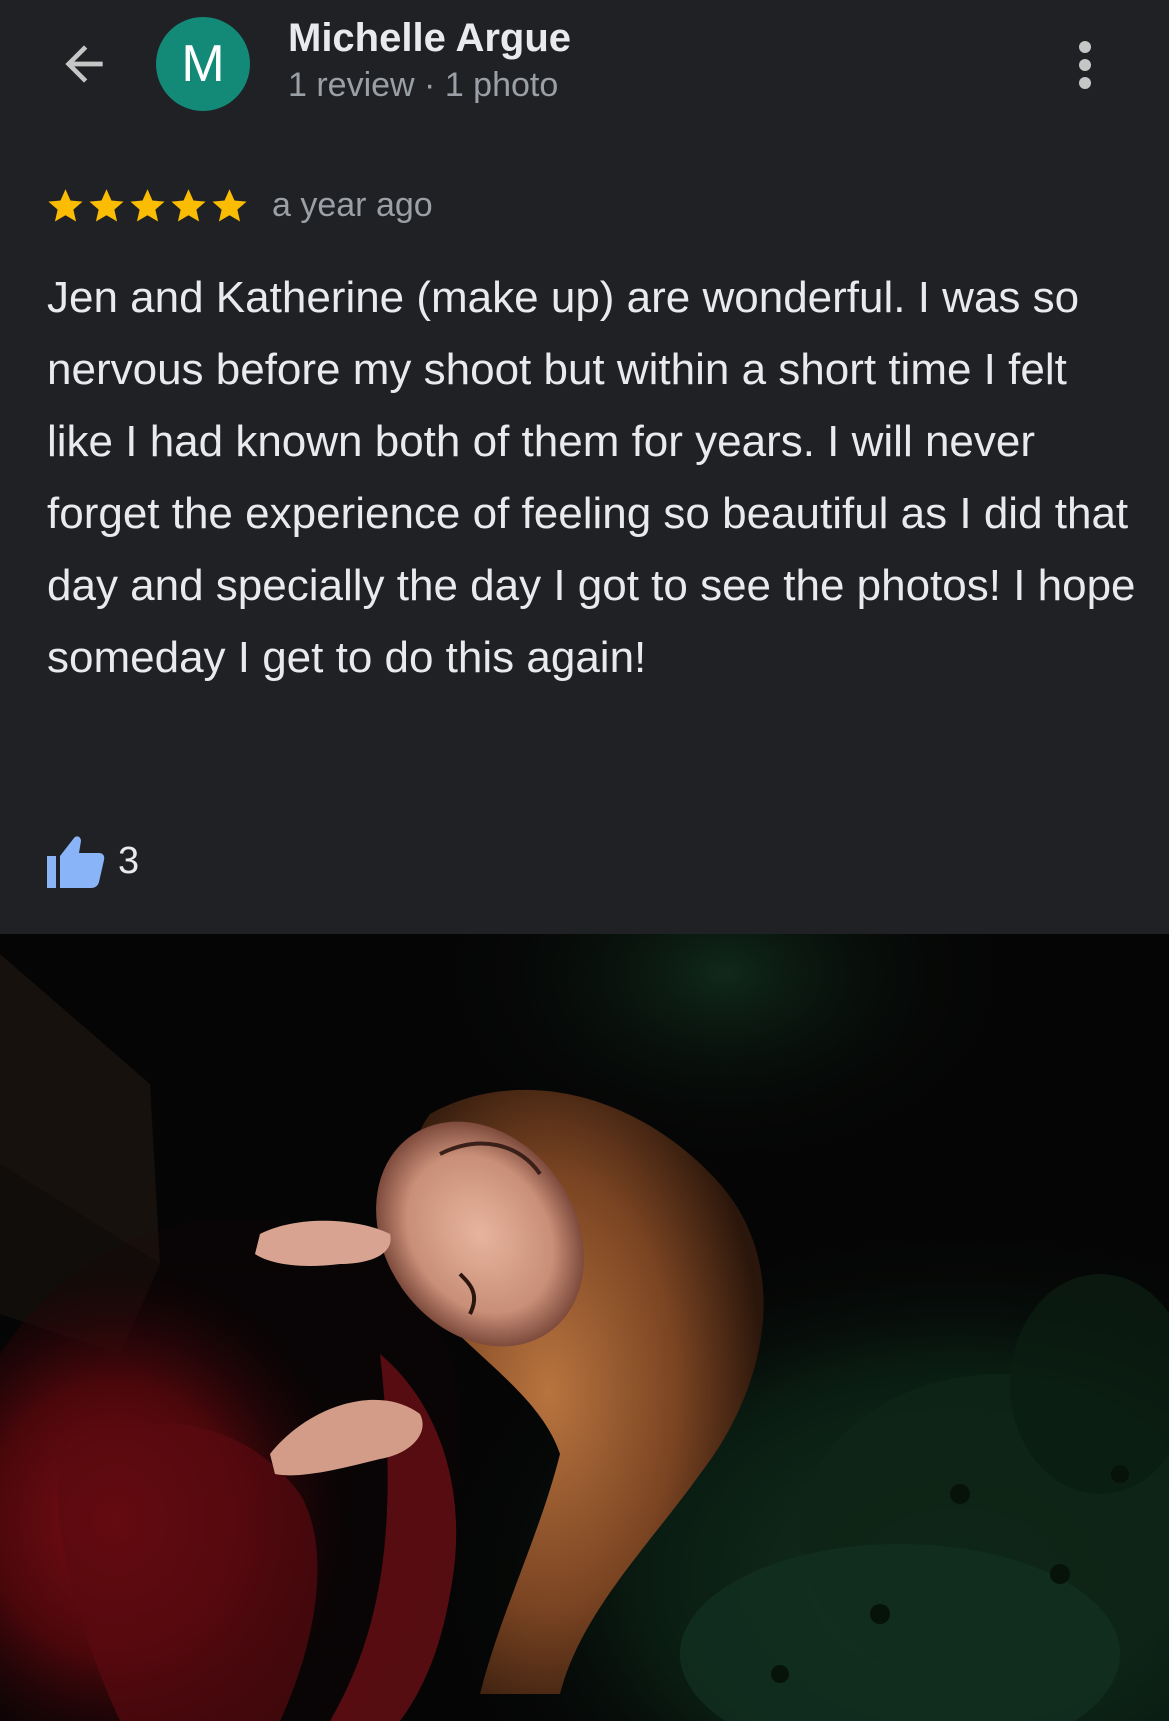  I want to click on review-time: a year ago, so click(352, 204).